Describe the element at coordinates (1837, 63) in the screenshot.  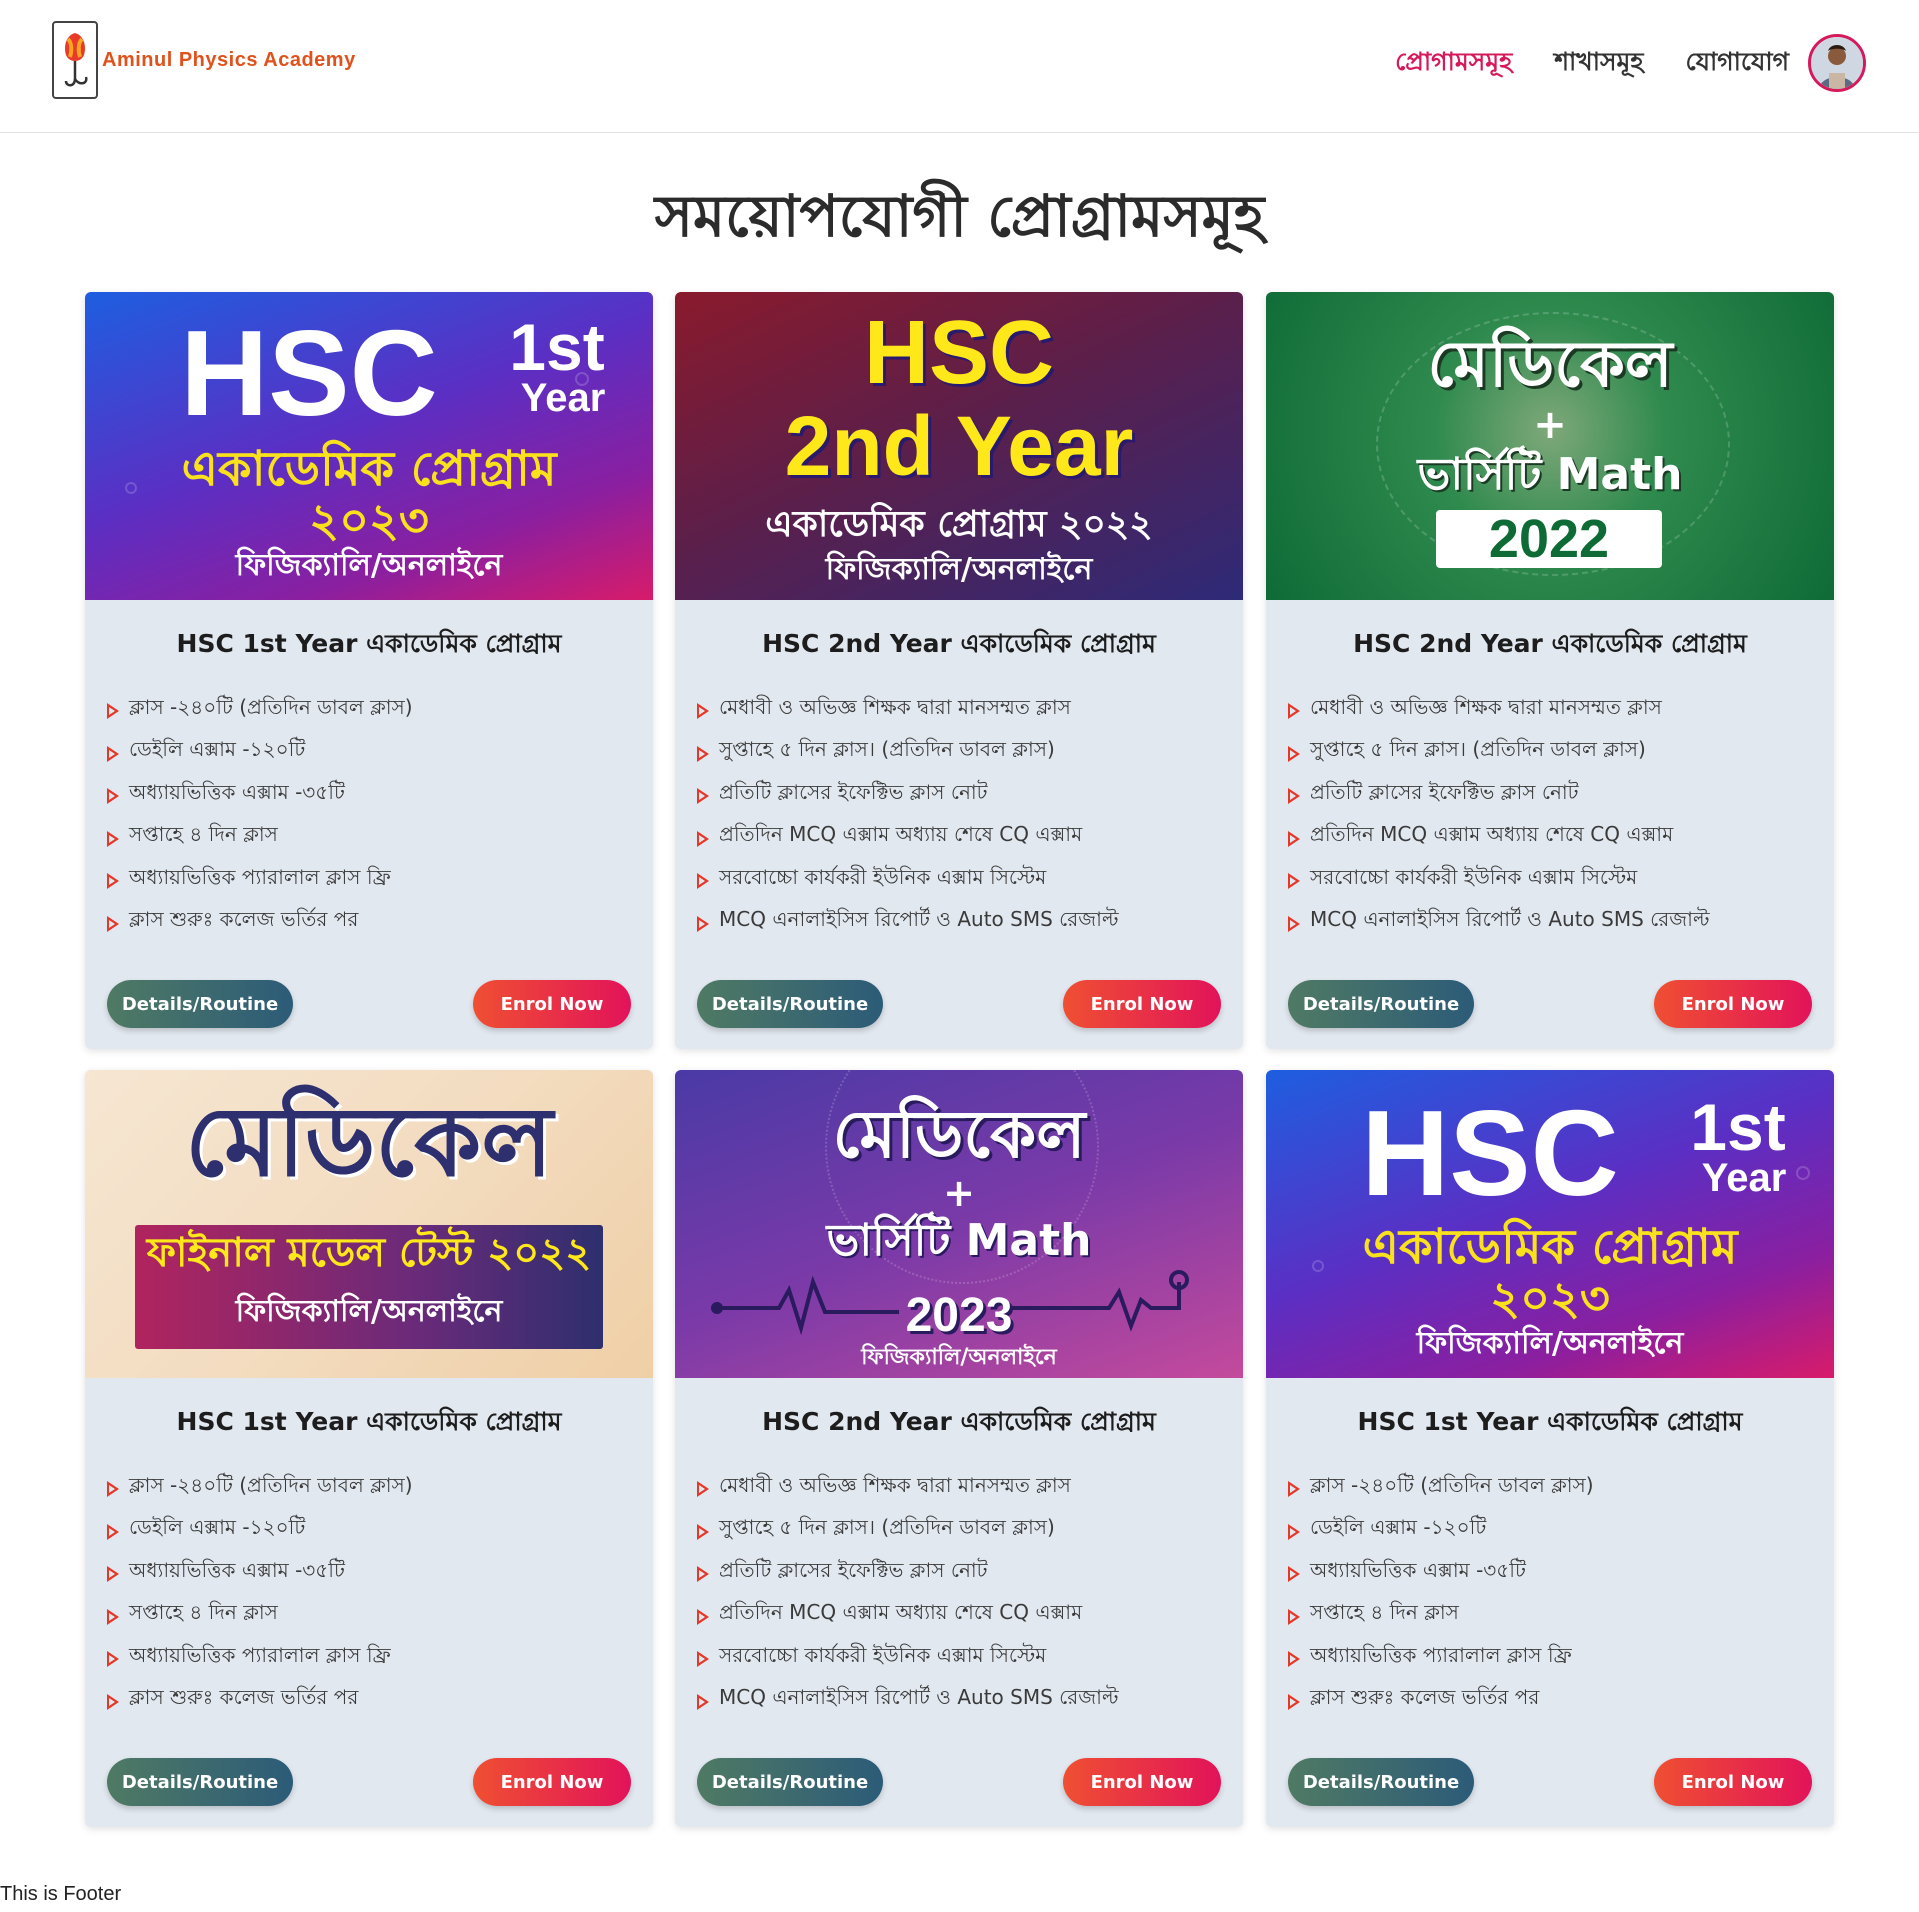
I see `user-avatar` at that location.